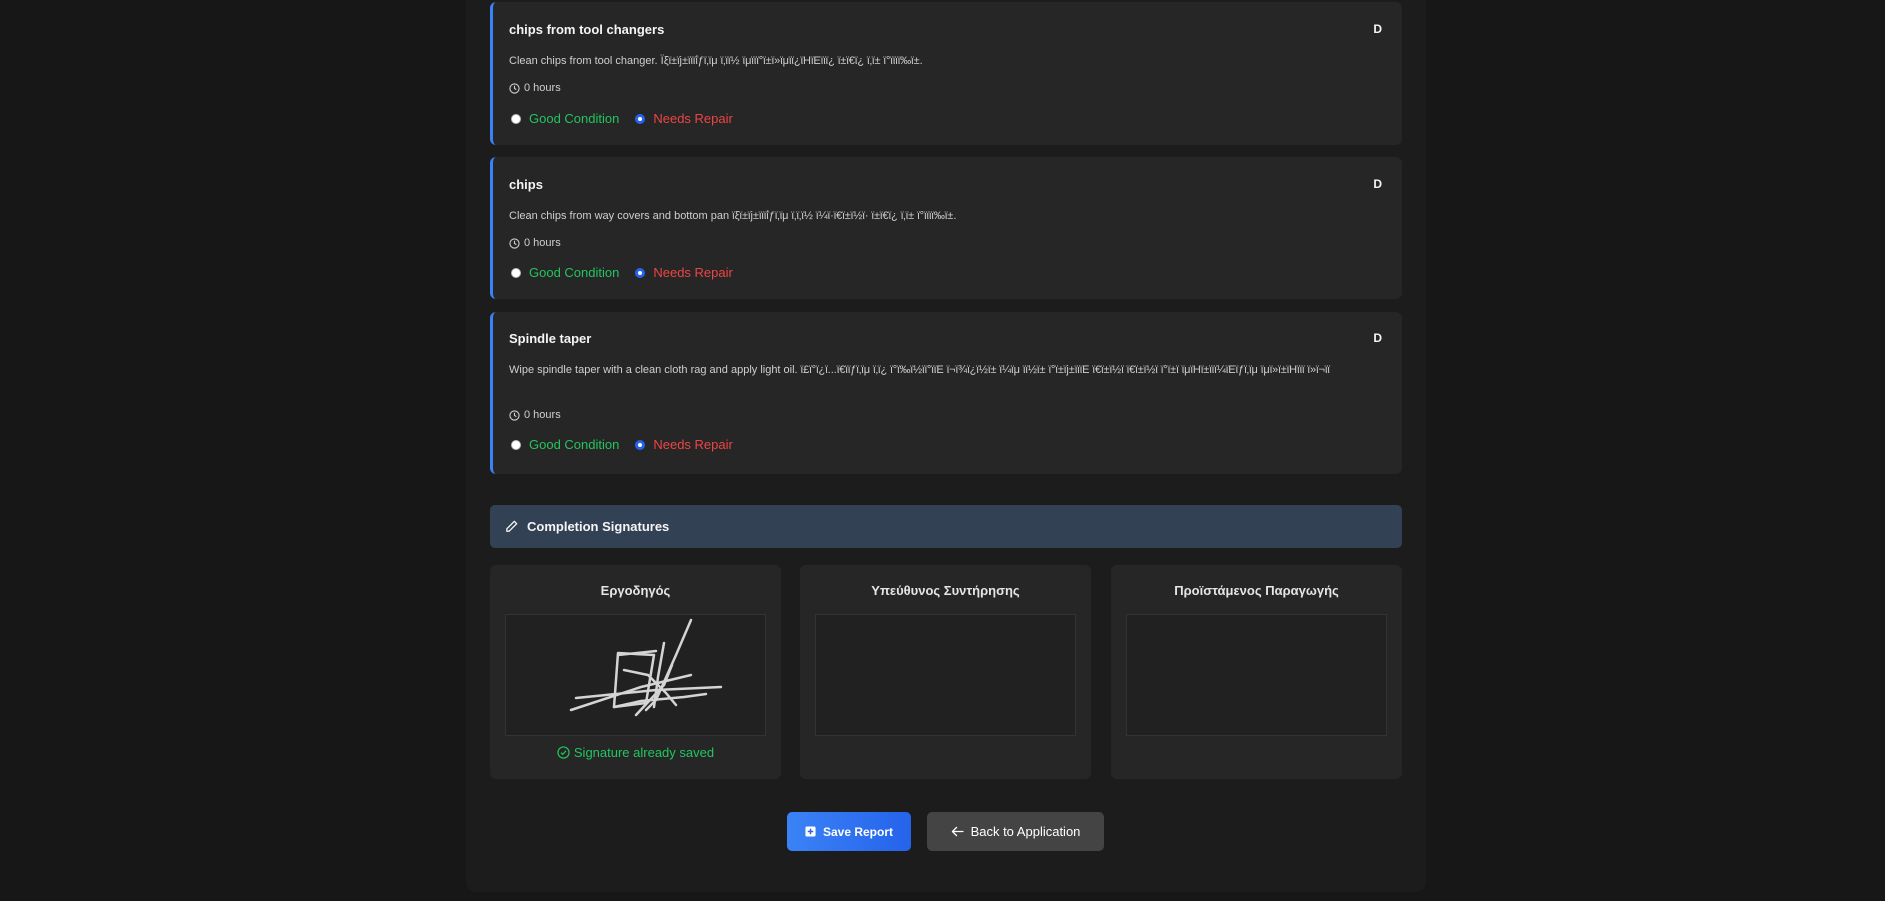  I want to click on check-circle-icon, so click(563, 752).